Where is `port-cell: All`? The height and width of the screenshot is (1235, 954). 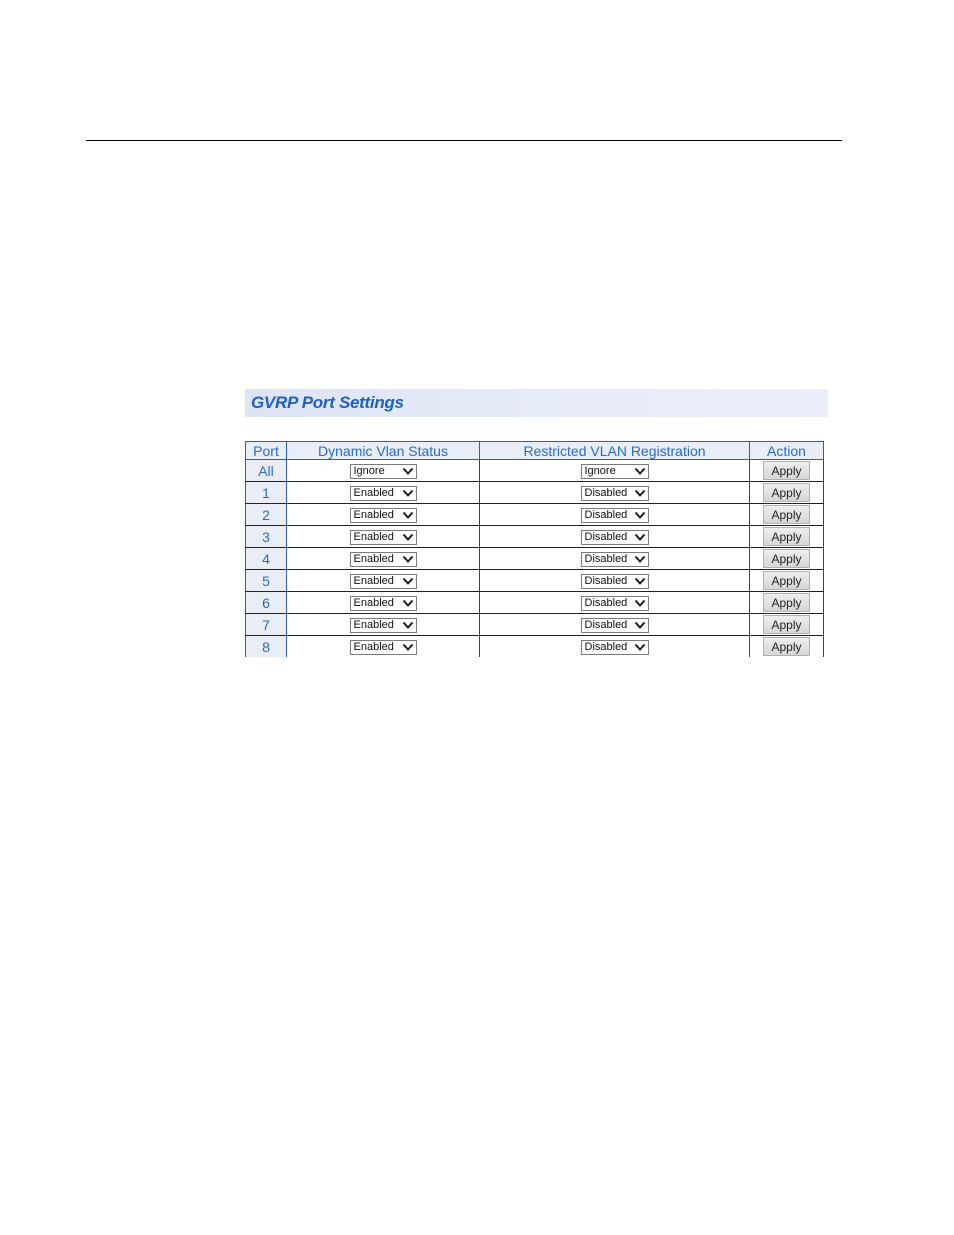
port-cell: All is located at coordinates (266, 470).